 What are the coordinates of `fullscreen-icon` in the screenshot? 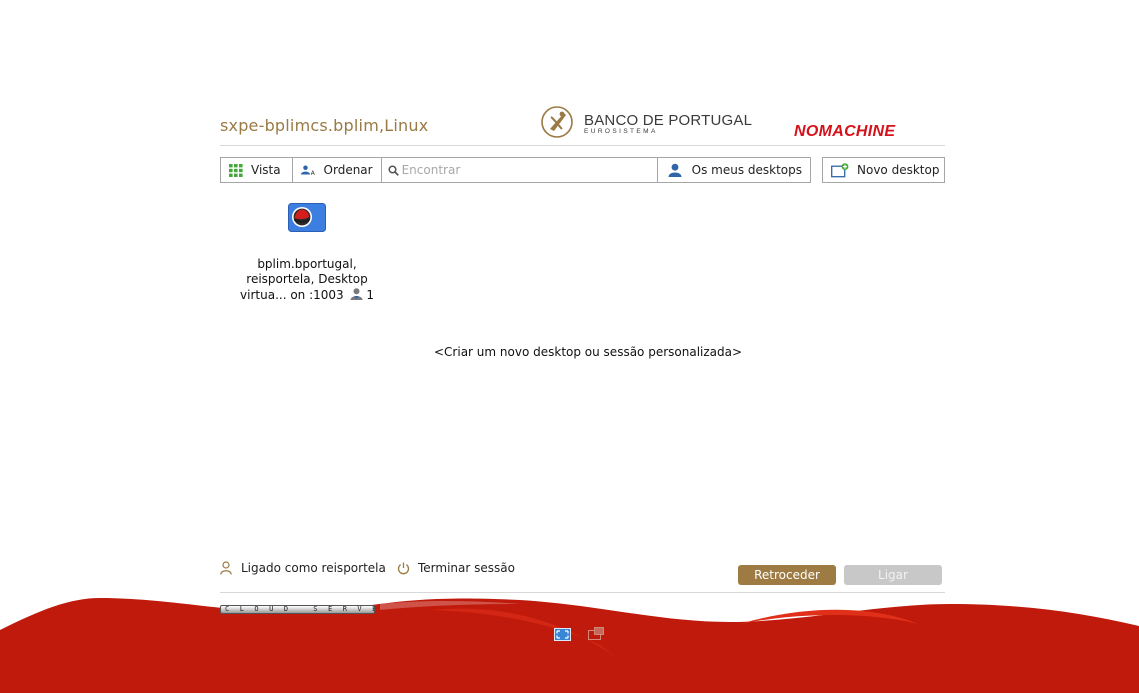 It's located at (562, 634).